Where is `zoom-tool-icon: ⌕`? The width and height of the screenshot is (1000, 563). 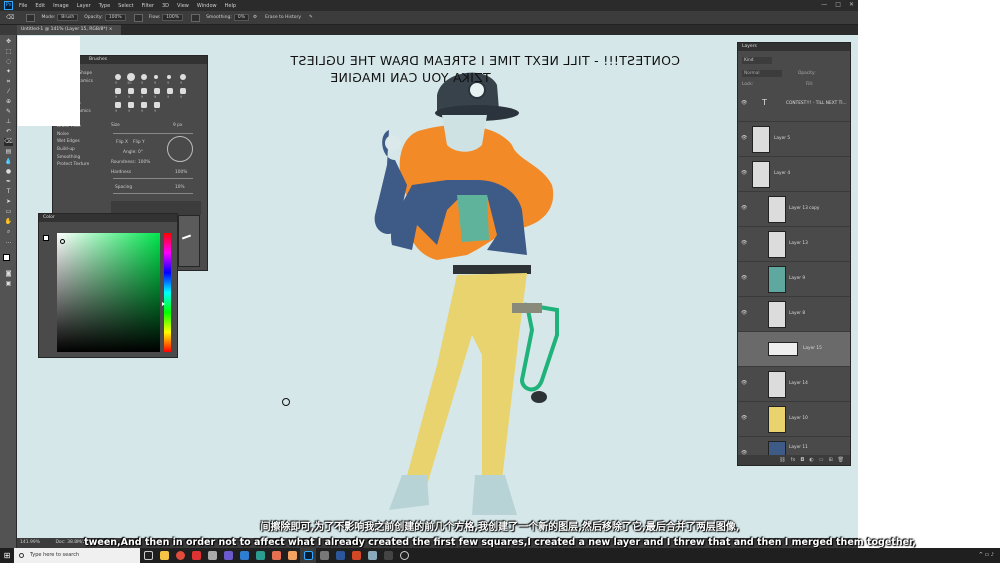
zoom-tool-icon: ⌕ is located at coordinates (8, 232).